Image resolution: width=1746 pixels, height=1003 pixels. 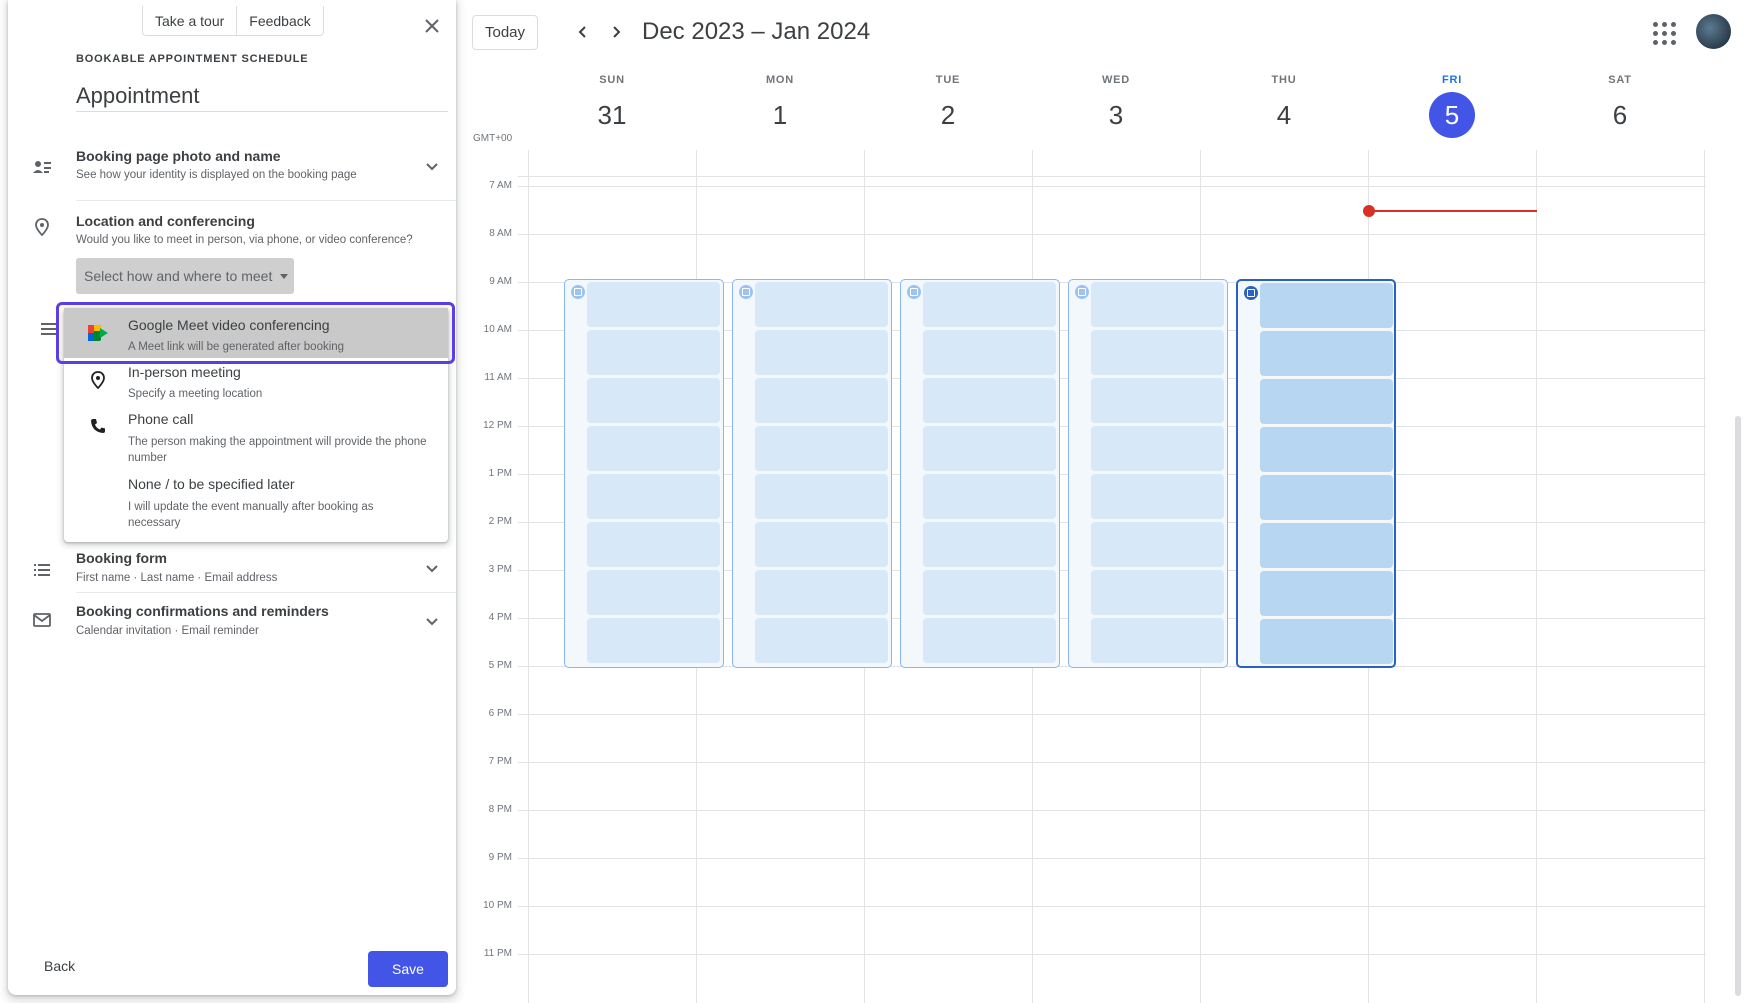 What do you see at coordinates (165, 221) in the screenshot?
I see `section-title: Location and conferencing` at bounding box center [165, 221].